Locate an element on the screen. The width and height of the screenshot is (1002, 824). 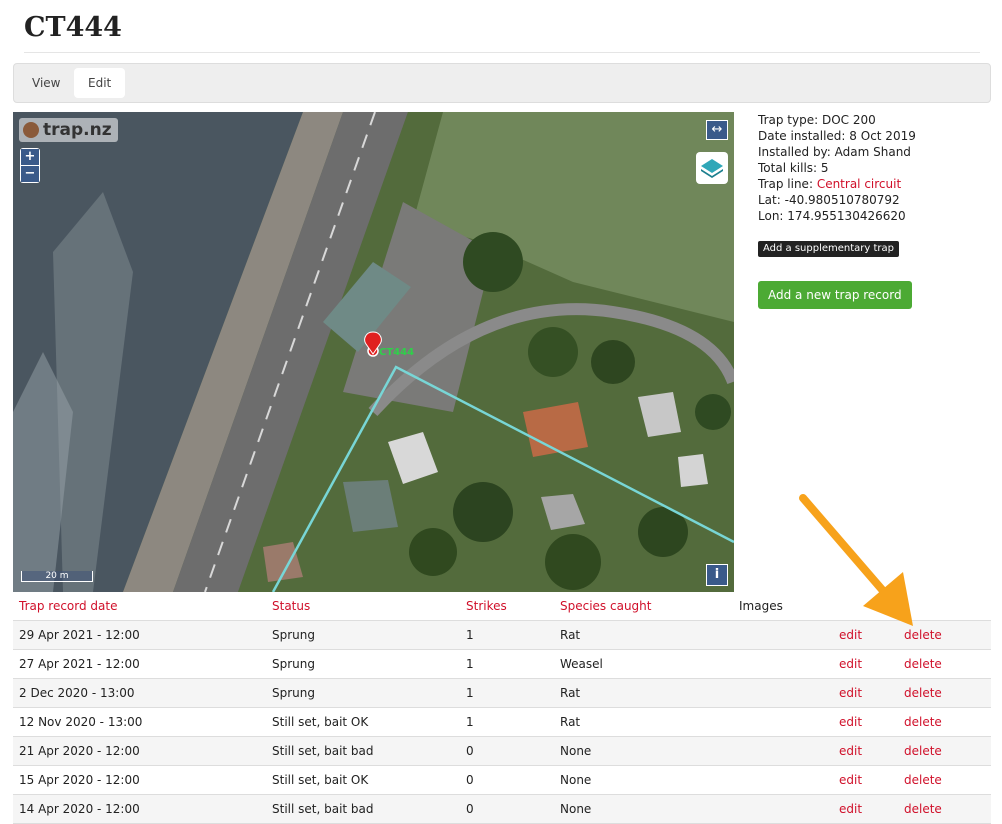
trap-line: Trap line: Central circuit is located at coordinates (830, 184).